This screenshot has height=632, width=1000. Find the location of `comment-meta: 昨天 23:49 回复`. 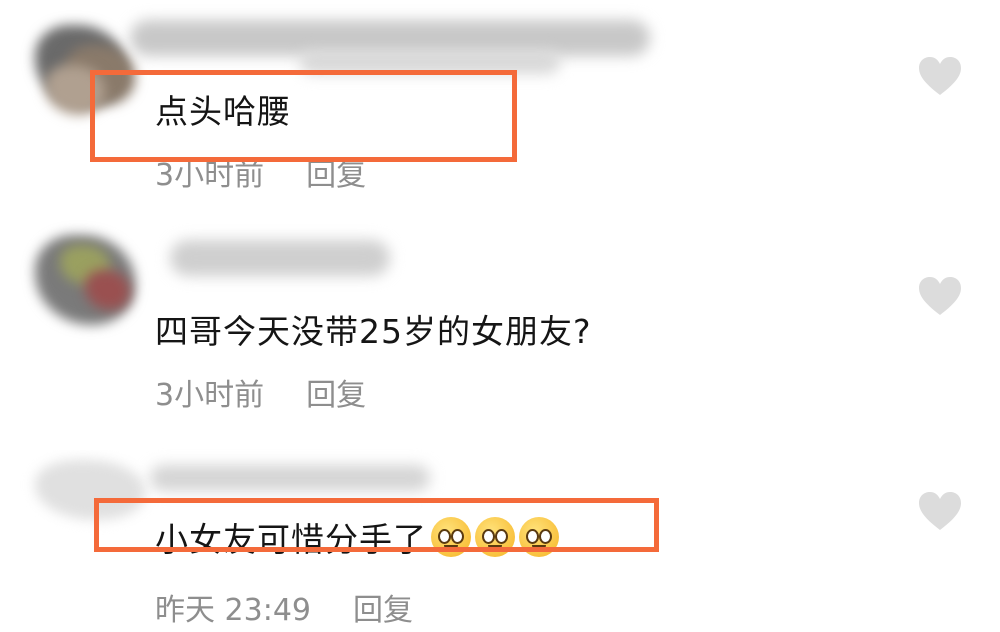

comment-meta: 昨天 23:49 回复 is located at coordinates (284, 607).